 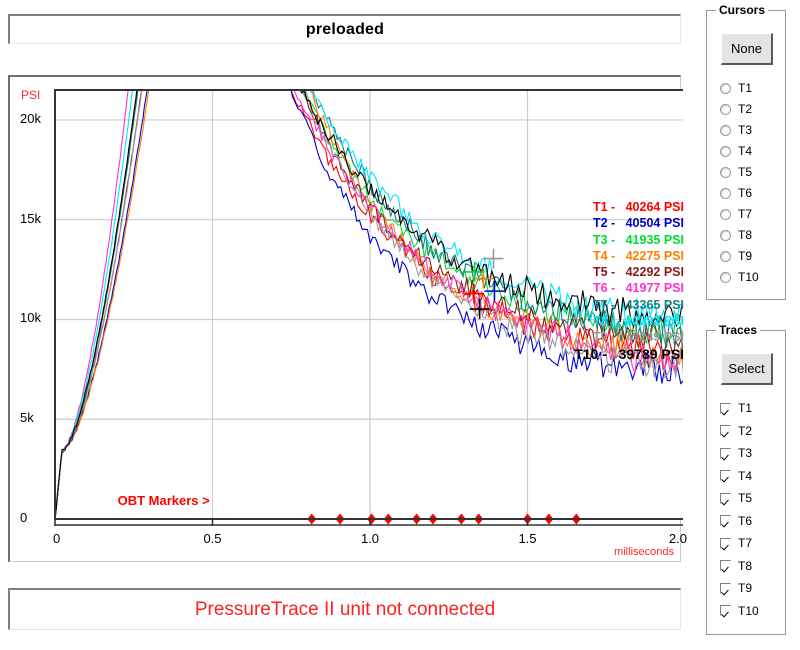 What do you see at coordinates (736, 214) in the screenshot?
I see `cursor-radio-t7: T7` at bounding box center [736, 214].